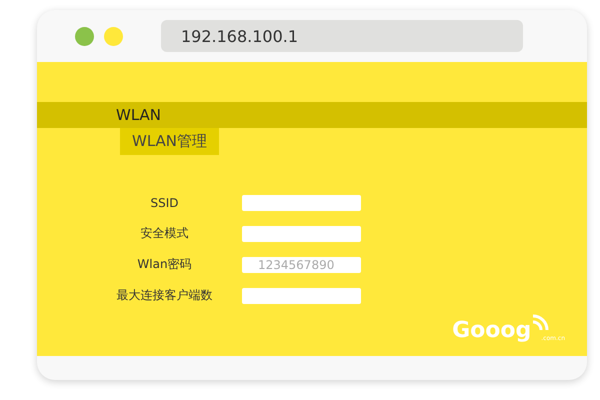 Image resolution: width=600 pixels, height=400 pixels. Describe the element at coordinates (301, 264) in the screenshot. I see `input-field: 1234567890` at that location.